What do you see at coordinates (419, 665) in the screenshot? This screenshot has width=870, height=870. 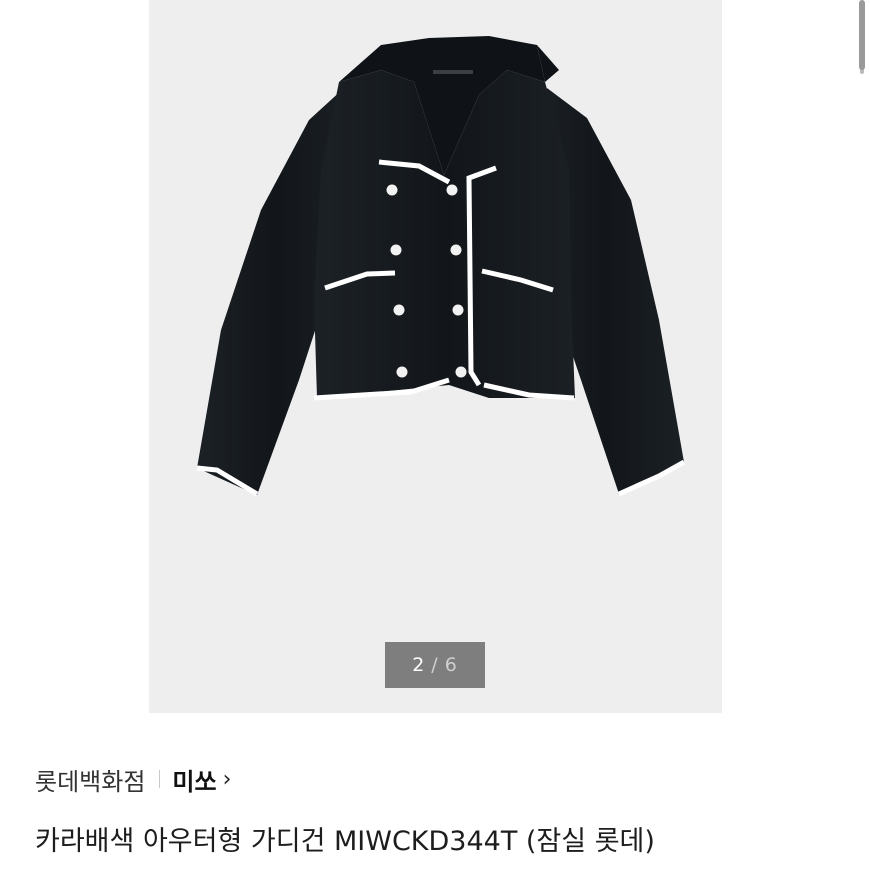 I see `current-image-index: 2` at bounding box center [419, 665].